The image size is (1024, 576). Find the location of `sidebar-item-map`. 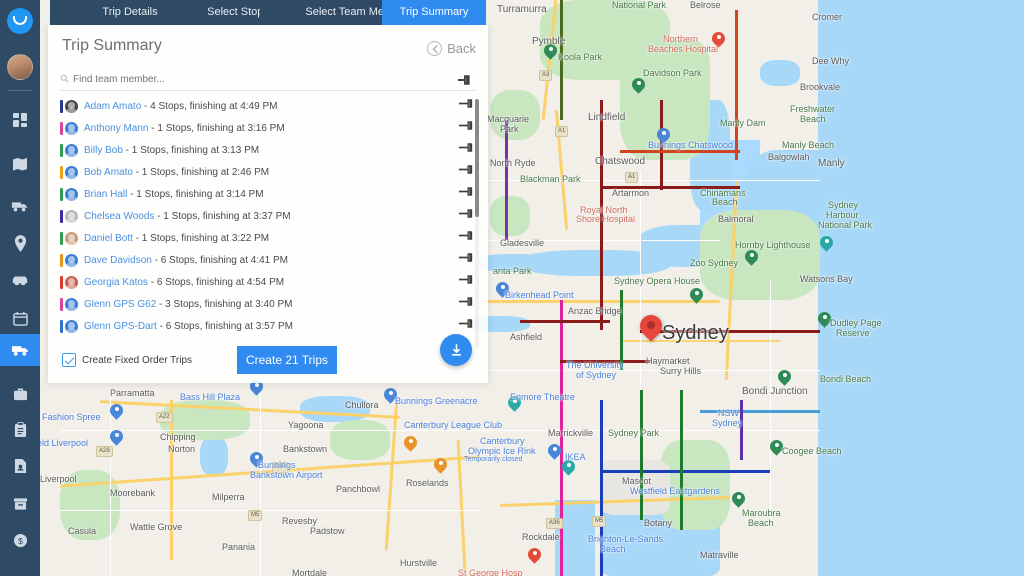

sidebar-item-map is located at coordinates (20, 164).